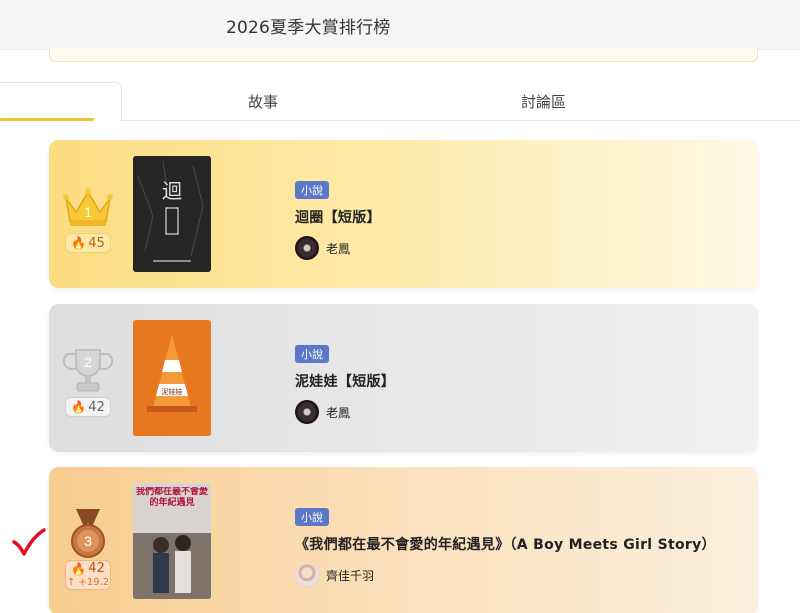  Describe the element at coordinates (88, 371) in the screenshot. I see `trophy-icon: 2` at that location.